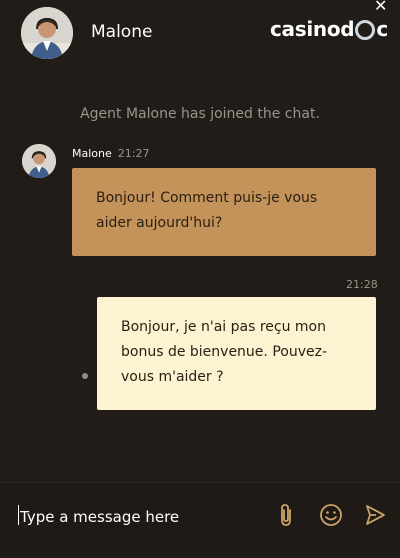 The width and height of the screenshot is (400, 558). I want to click on brand-text-end: c, so click(382, 29).